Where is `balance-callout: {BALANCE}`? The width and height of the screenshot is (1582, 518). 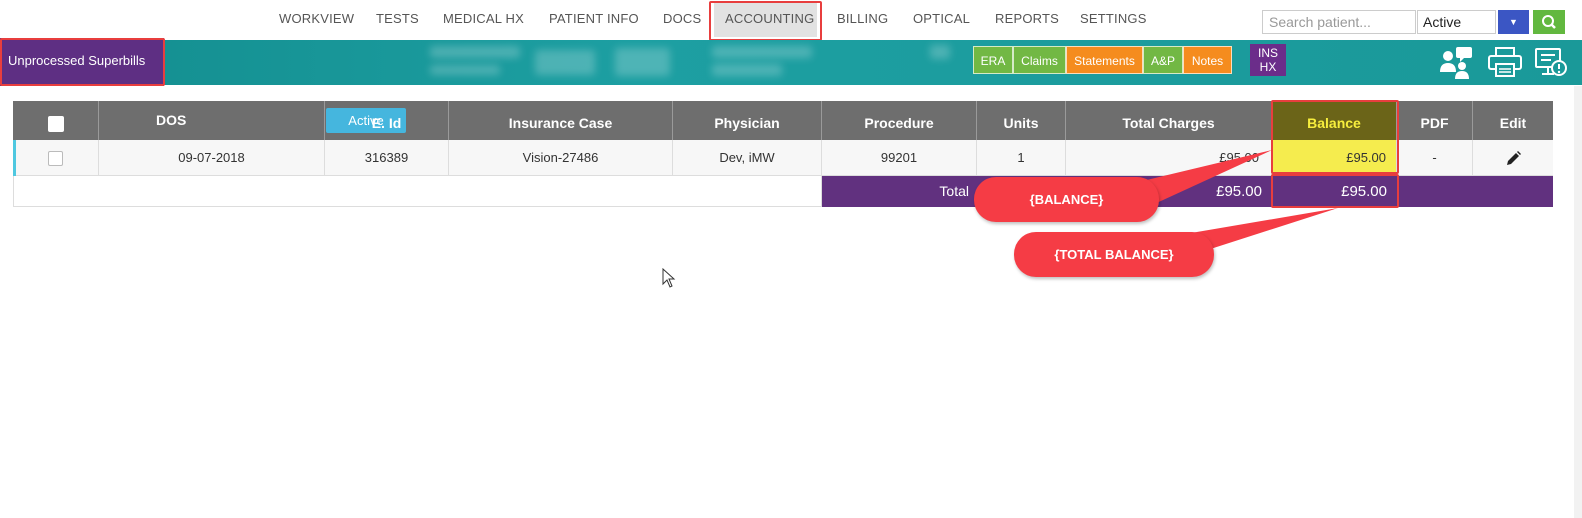
balance-callout: {BALANCE} is located at coordinates (1066, 199).